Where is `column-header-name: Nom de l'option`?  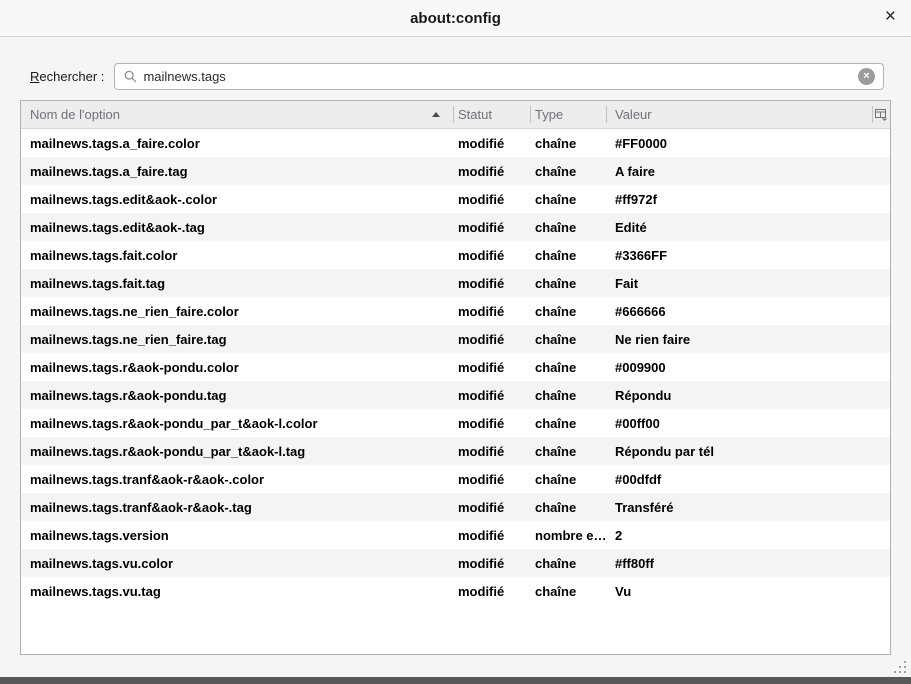 column-header-name: Nom de l'option is located at coordinates (237, 114).